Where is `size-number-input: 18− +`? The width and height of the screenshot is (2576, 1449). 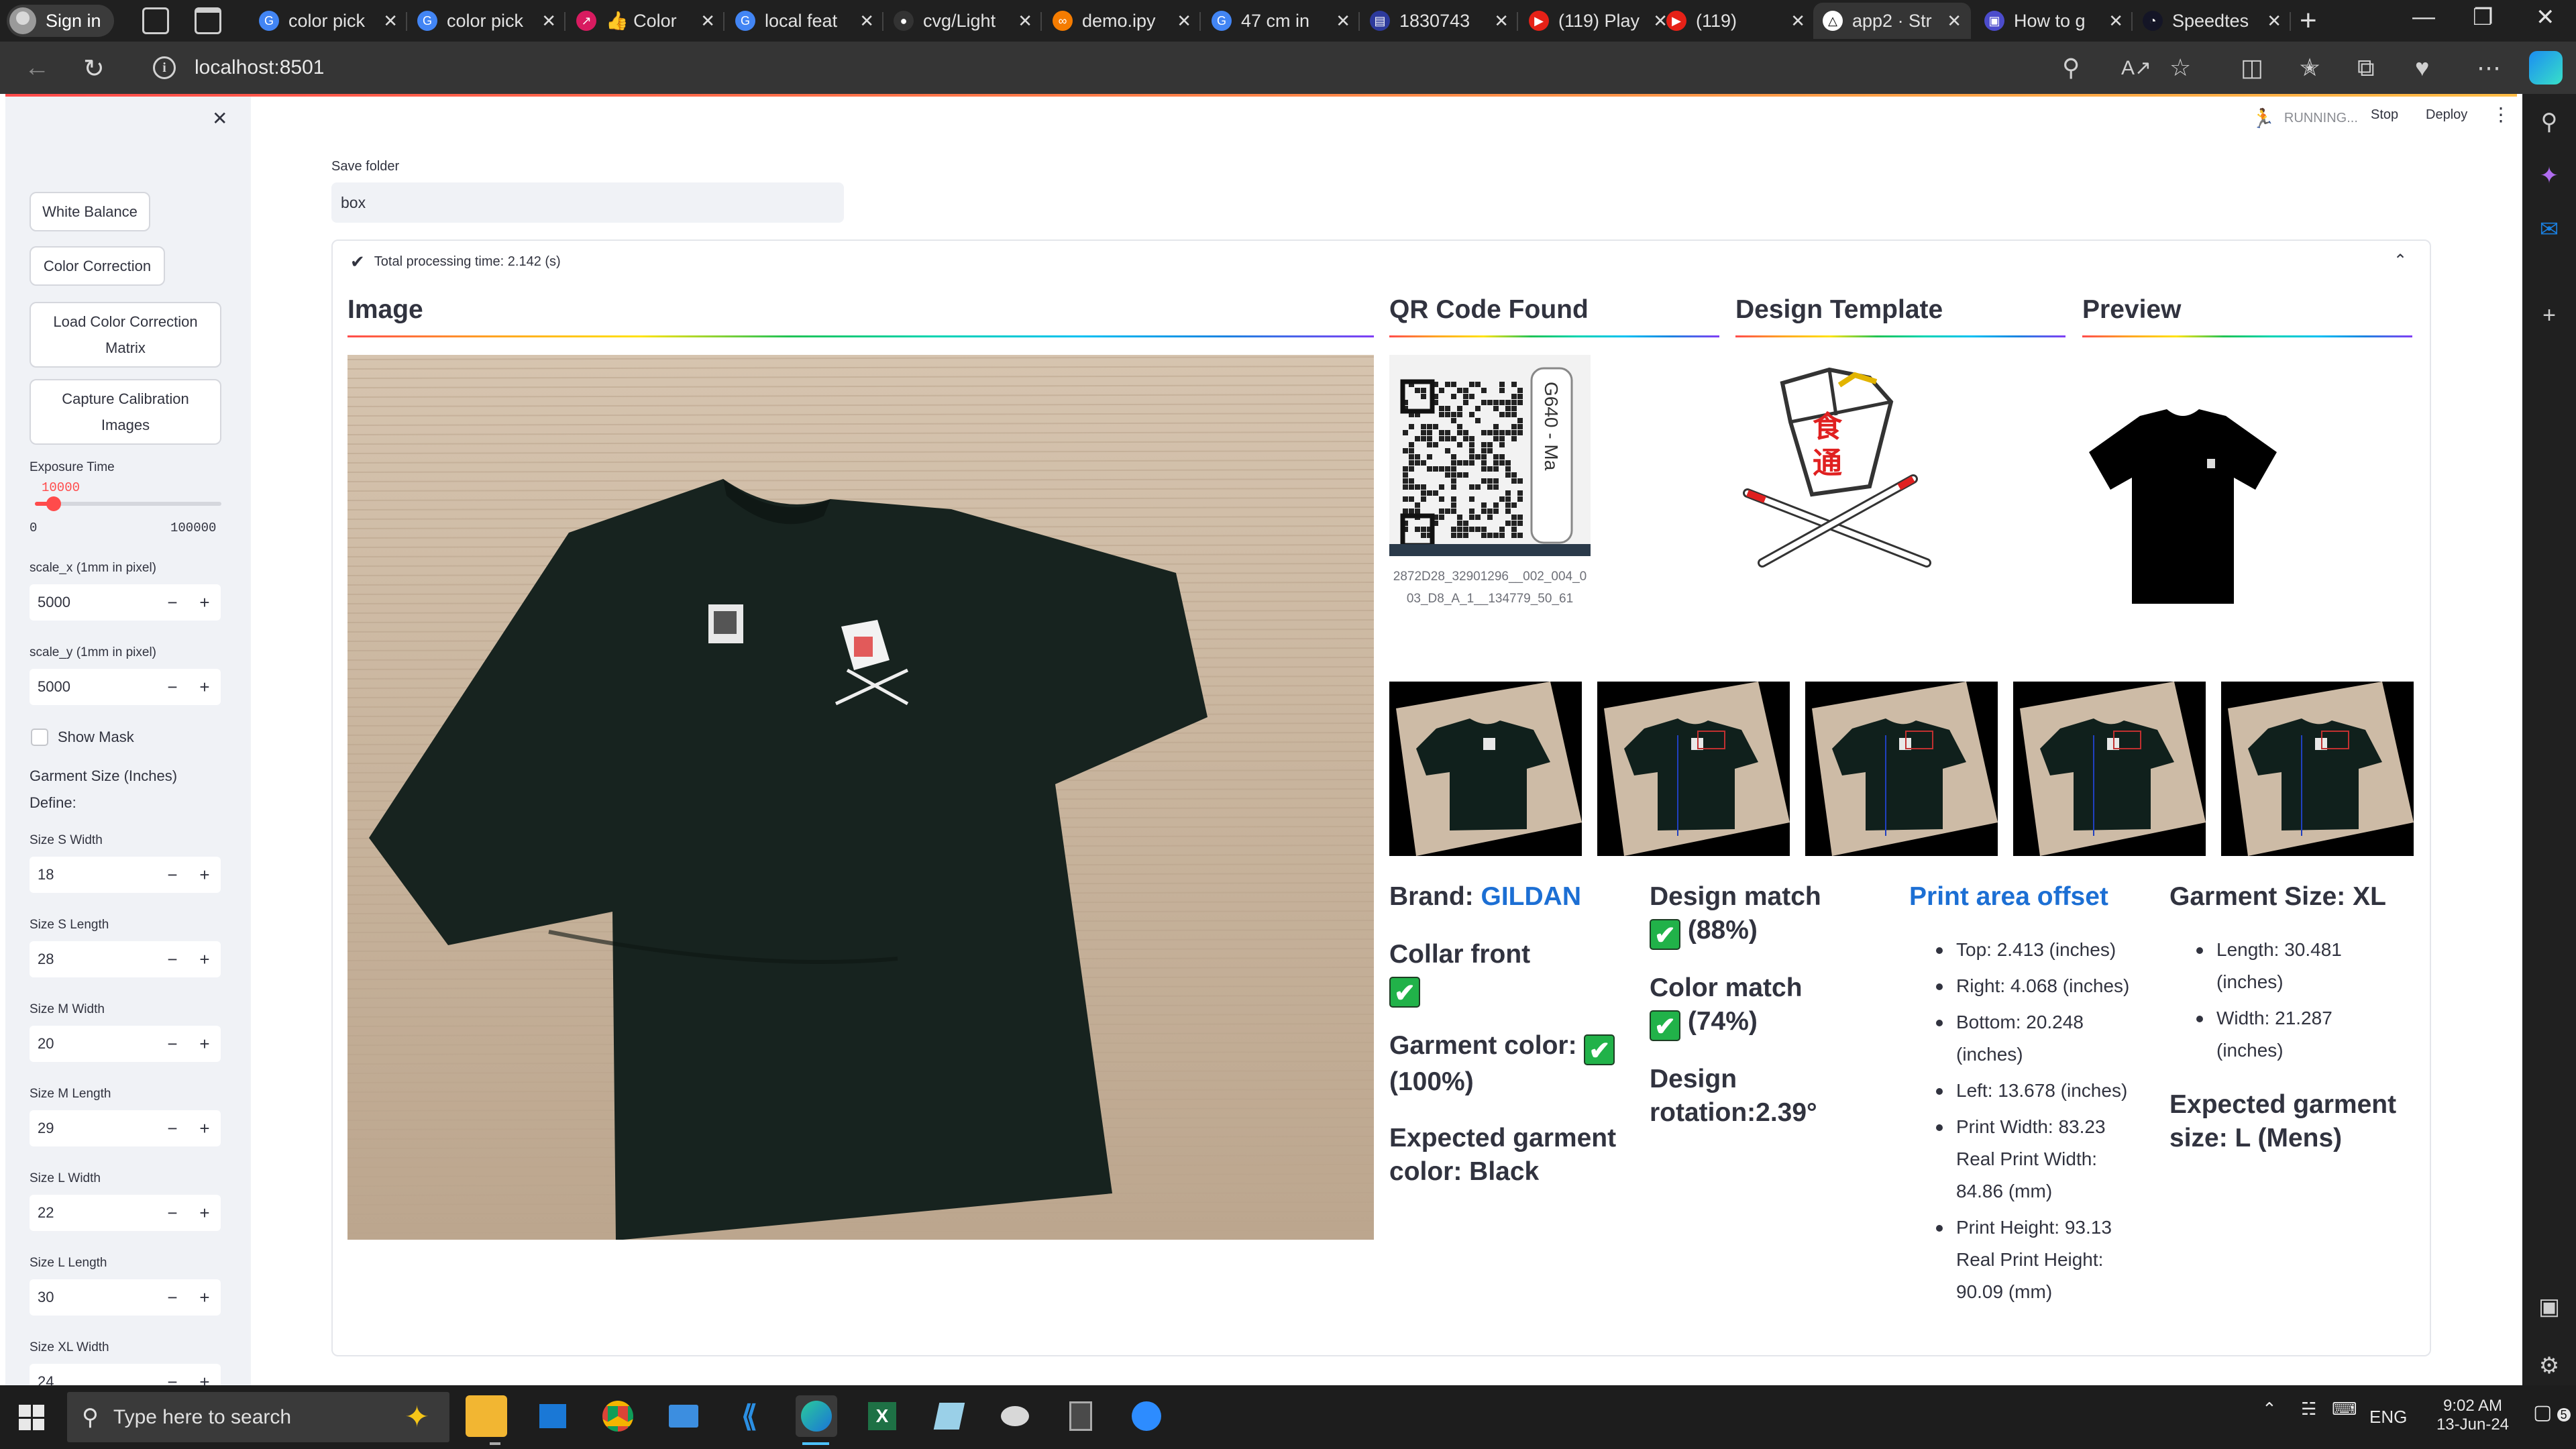
size-number-input: 18− + is located at coordinates (125, 875).